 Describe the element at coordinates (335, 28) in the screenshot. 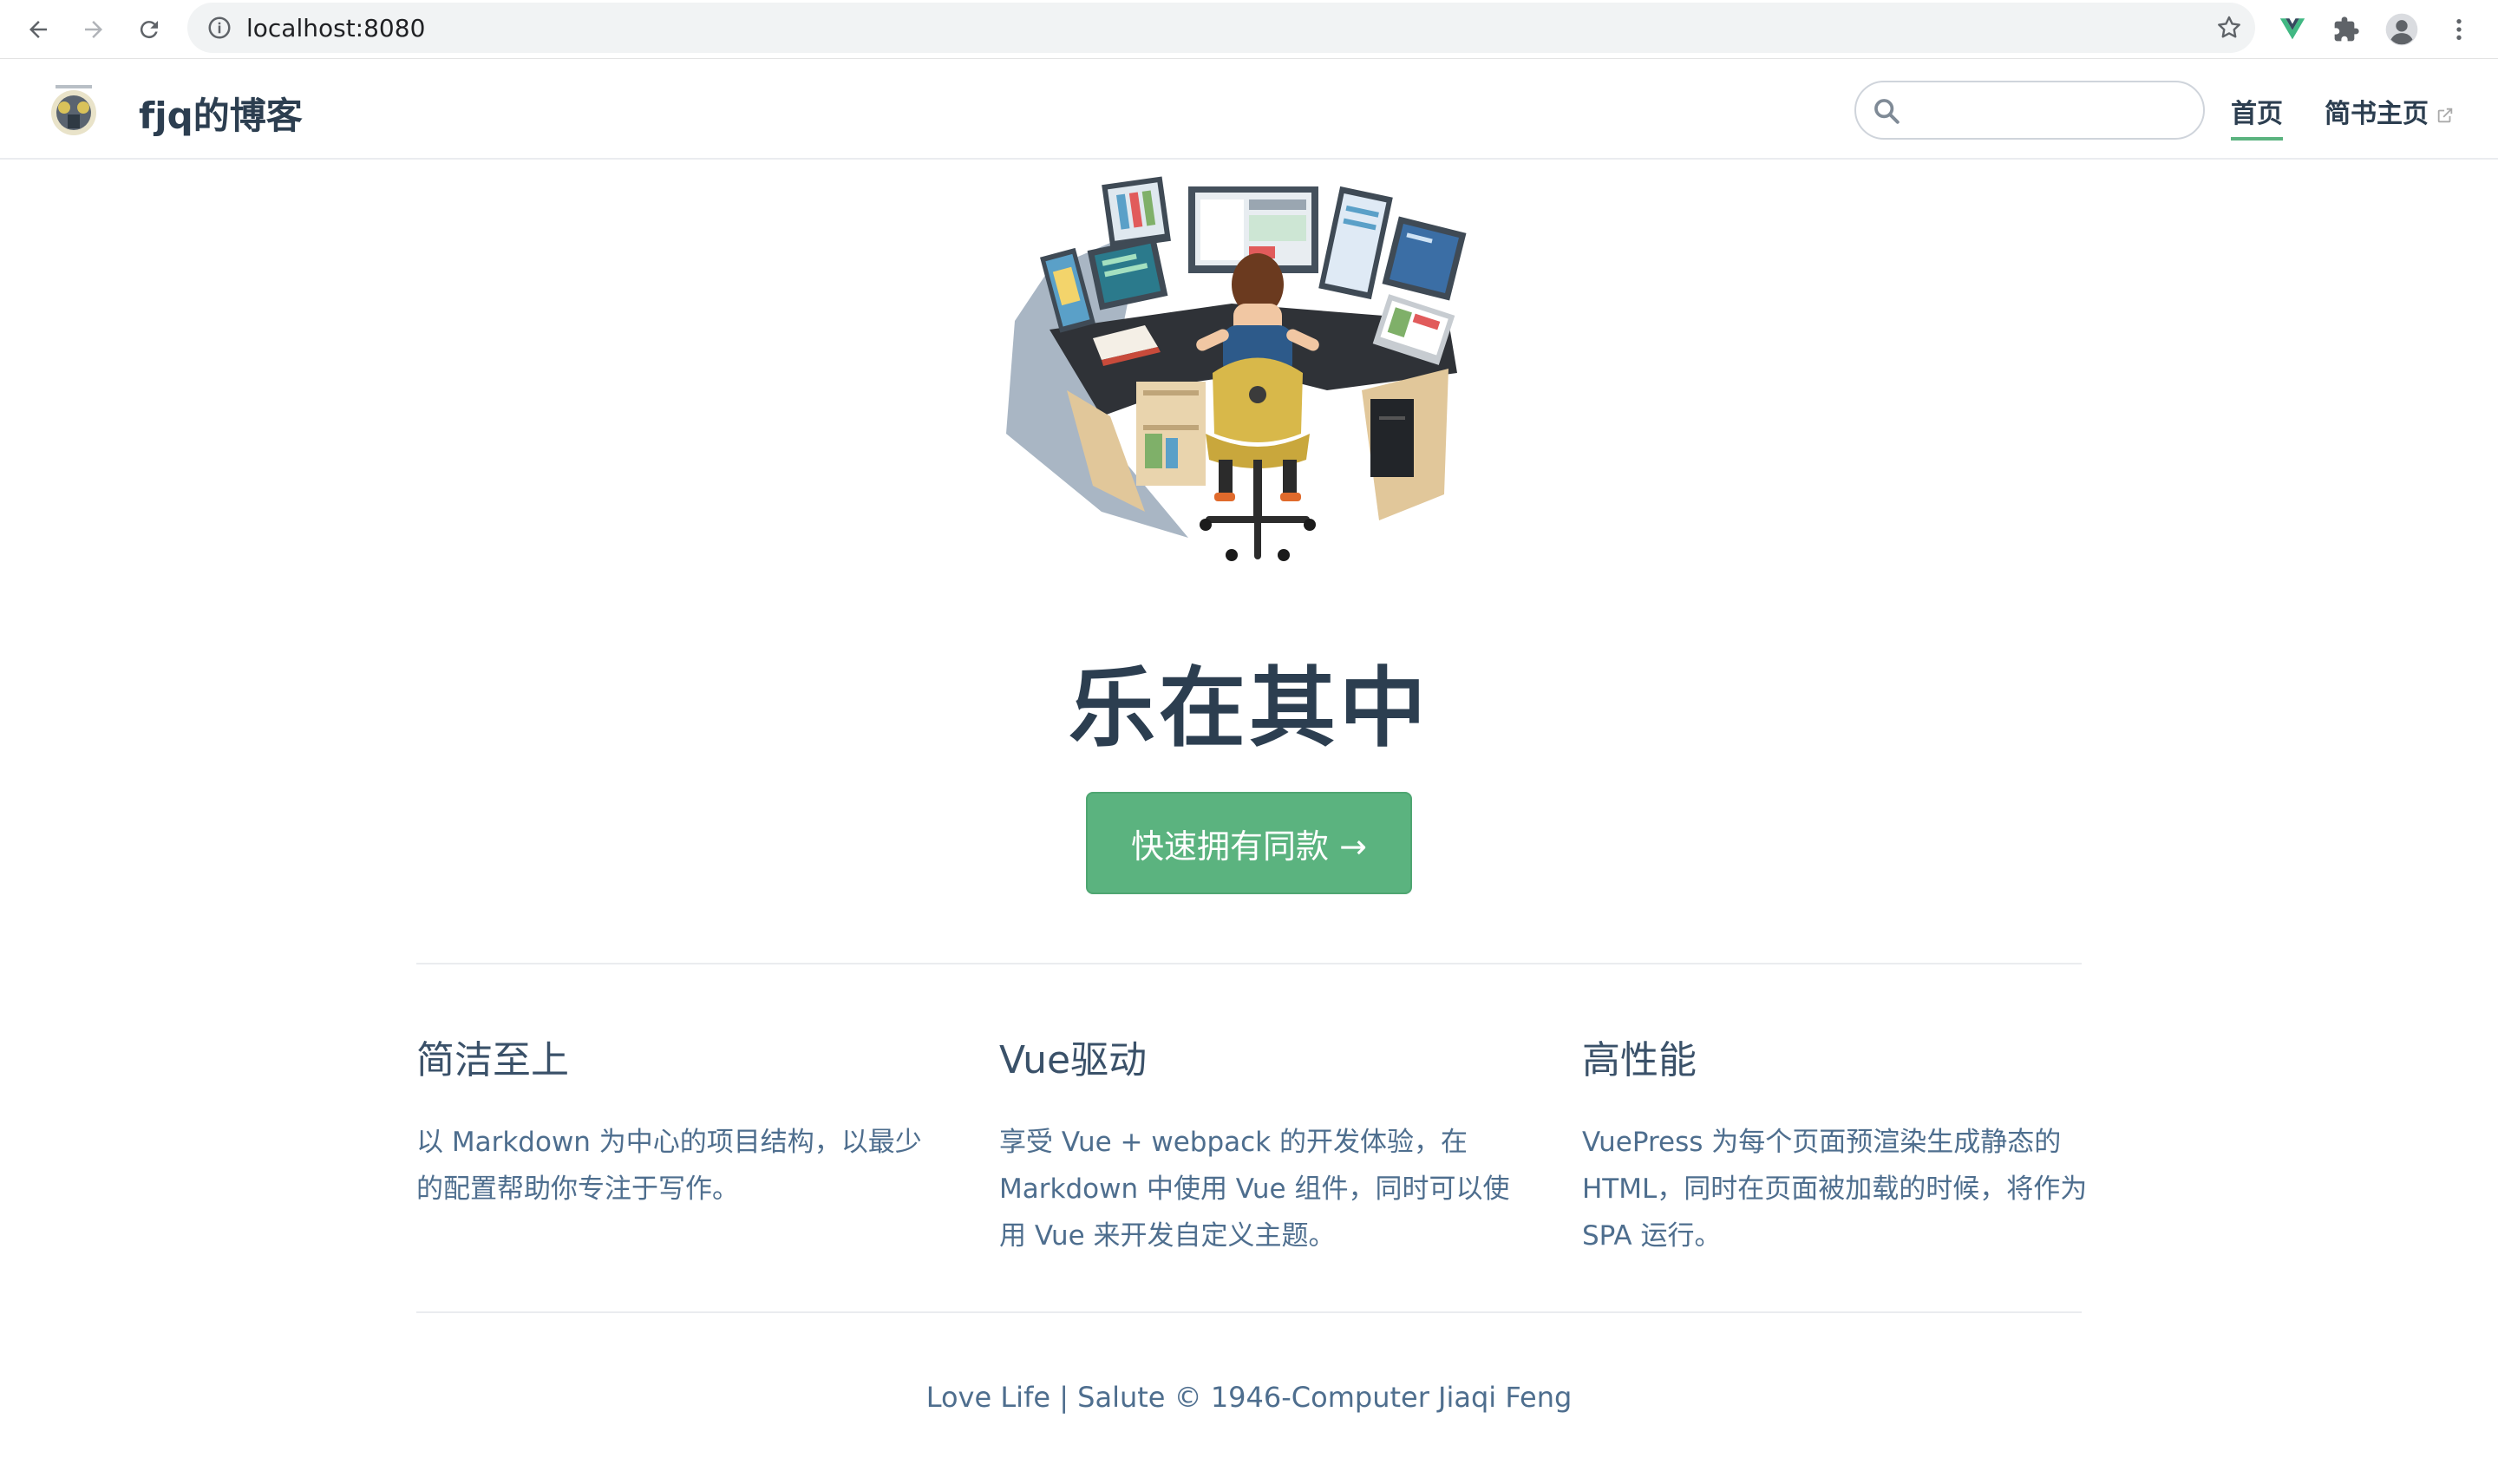

I see `url-text: localhost:8080` at that location.